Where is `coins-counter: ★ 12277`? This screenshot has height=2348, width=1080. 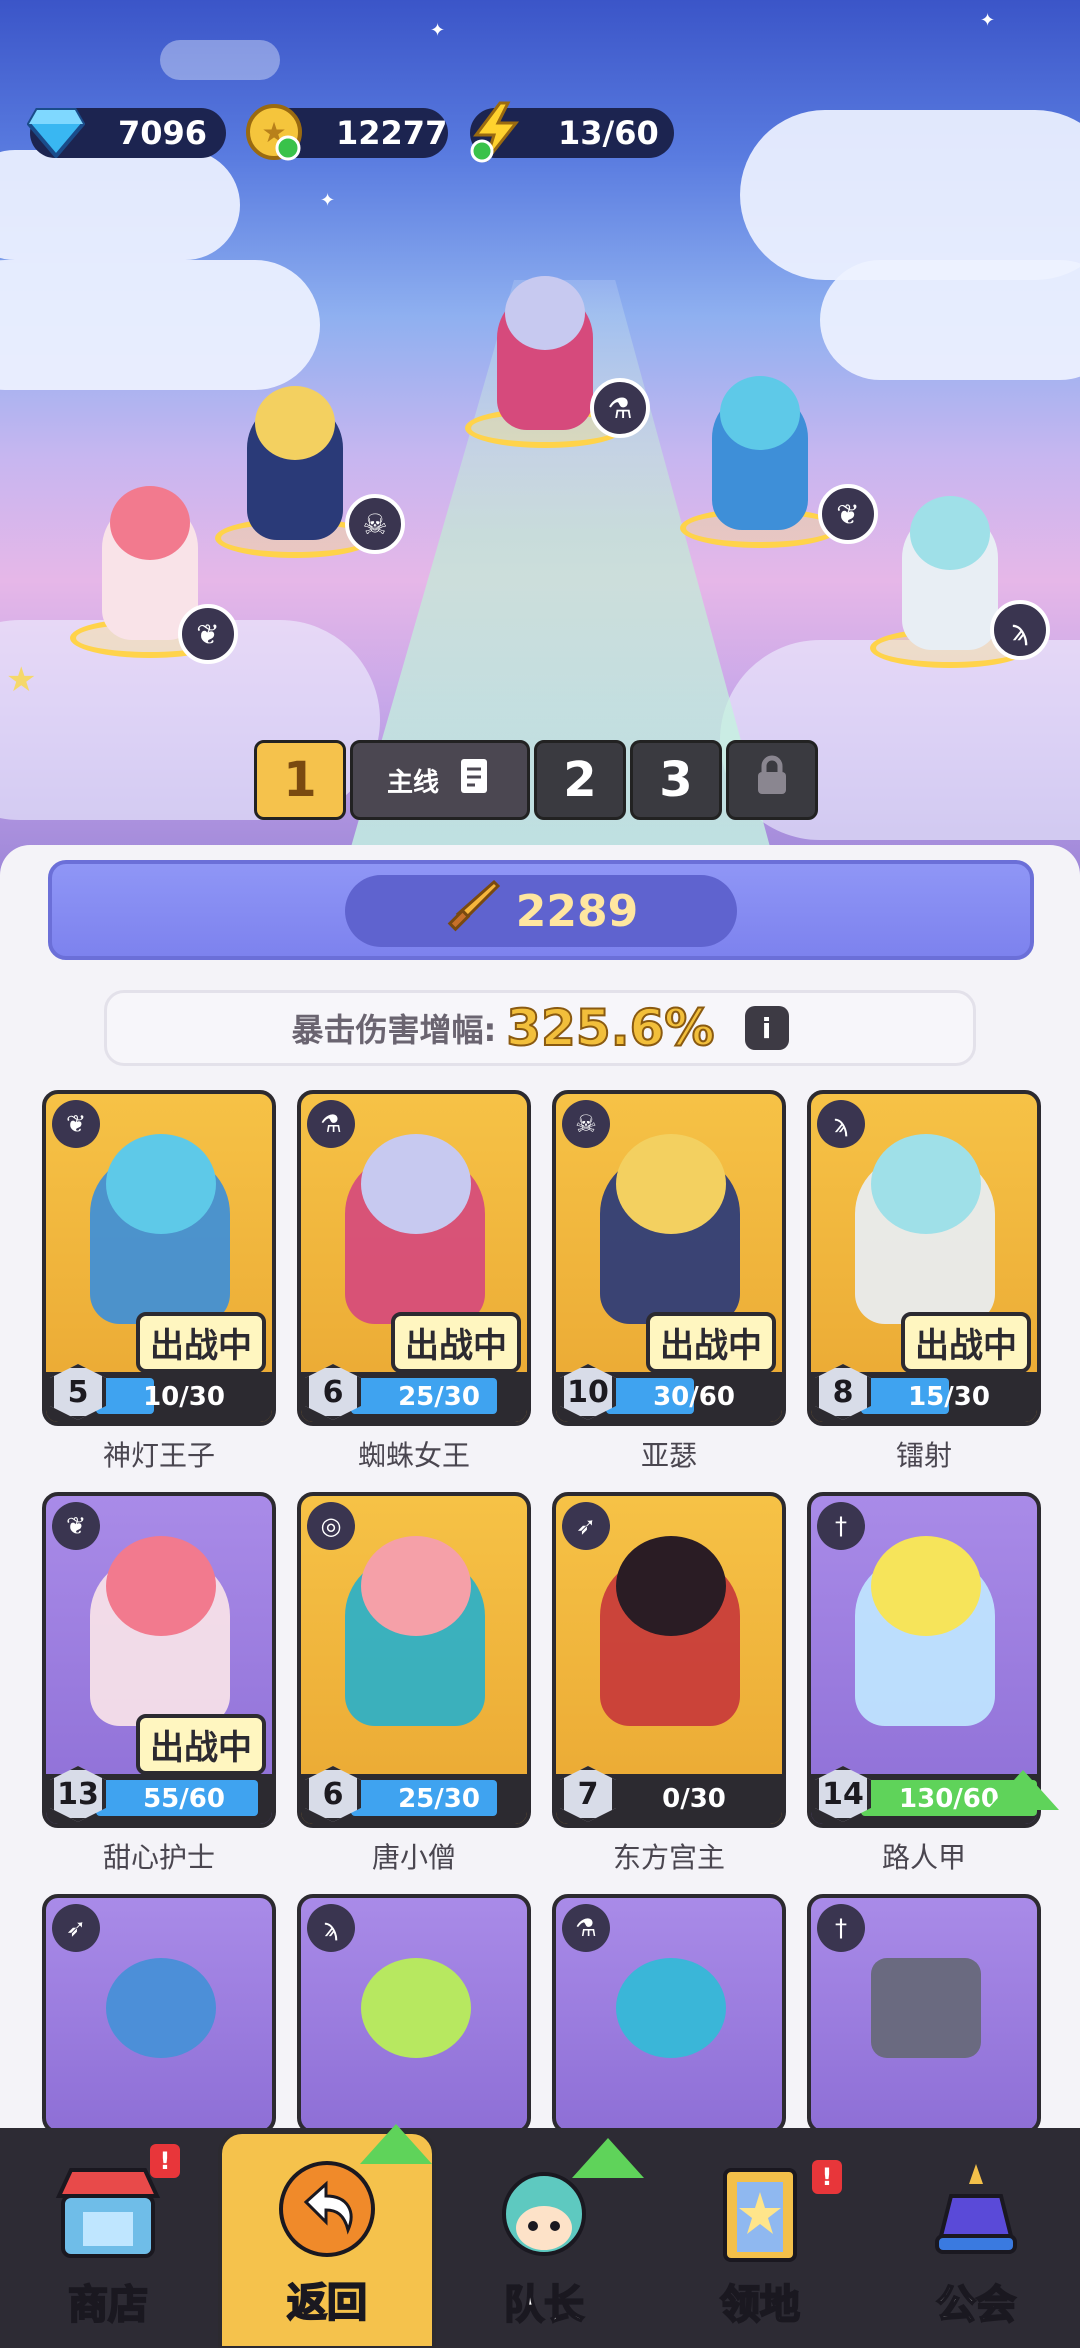
coins-counter: ★ 12277 is located at coordinates (347, 132).